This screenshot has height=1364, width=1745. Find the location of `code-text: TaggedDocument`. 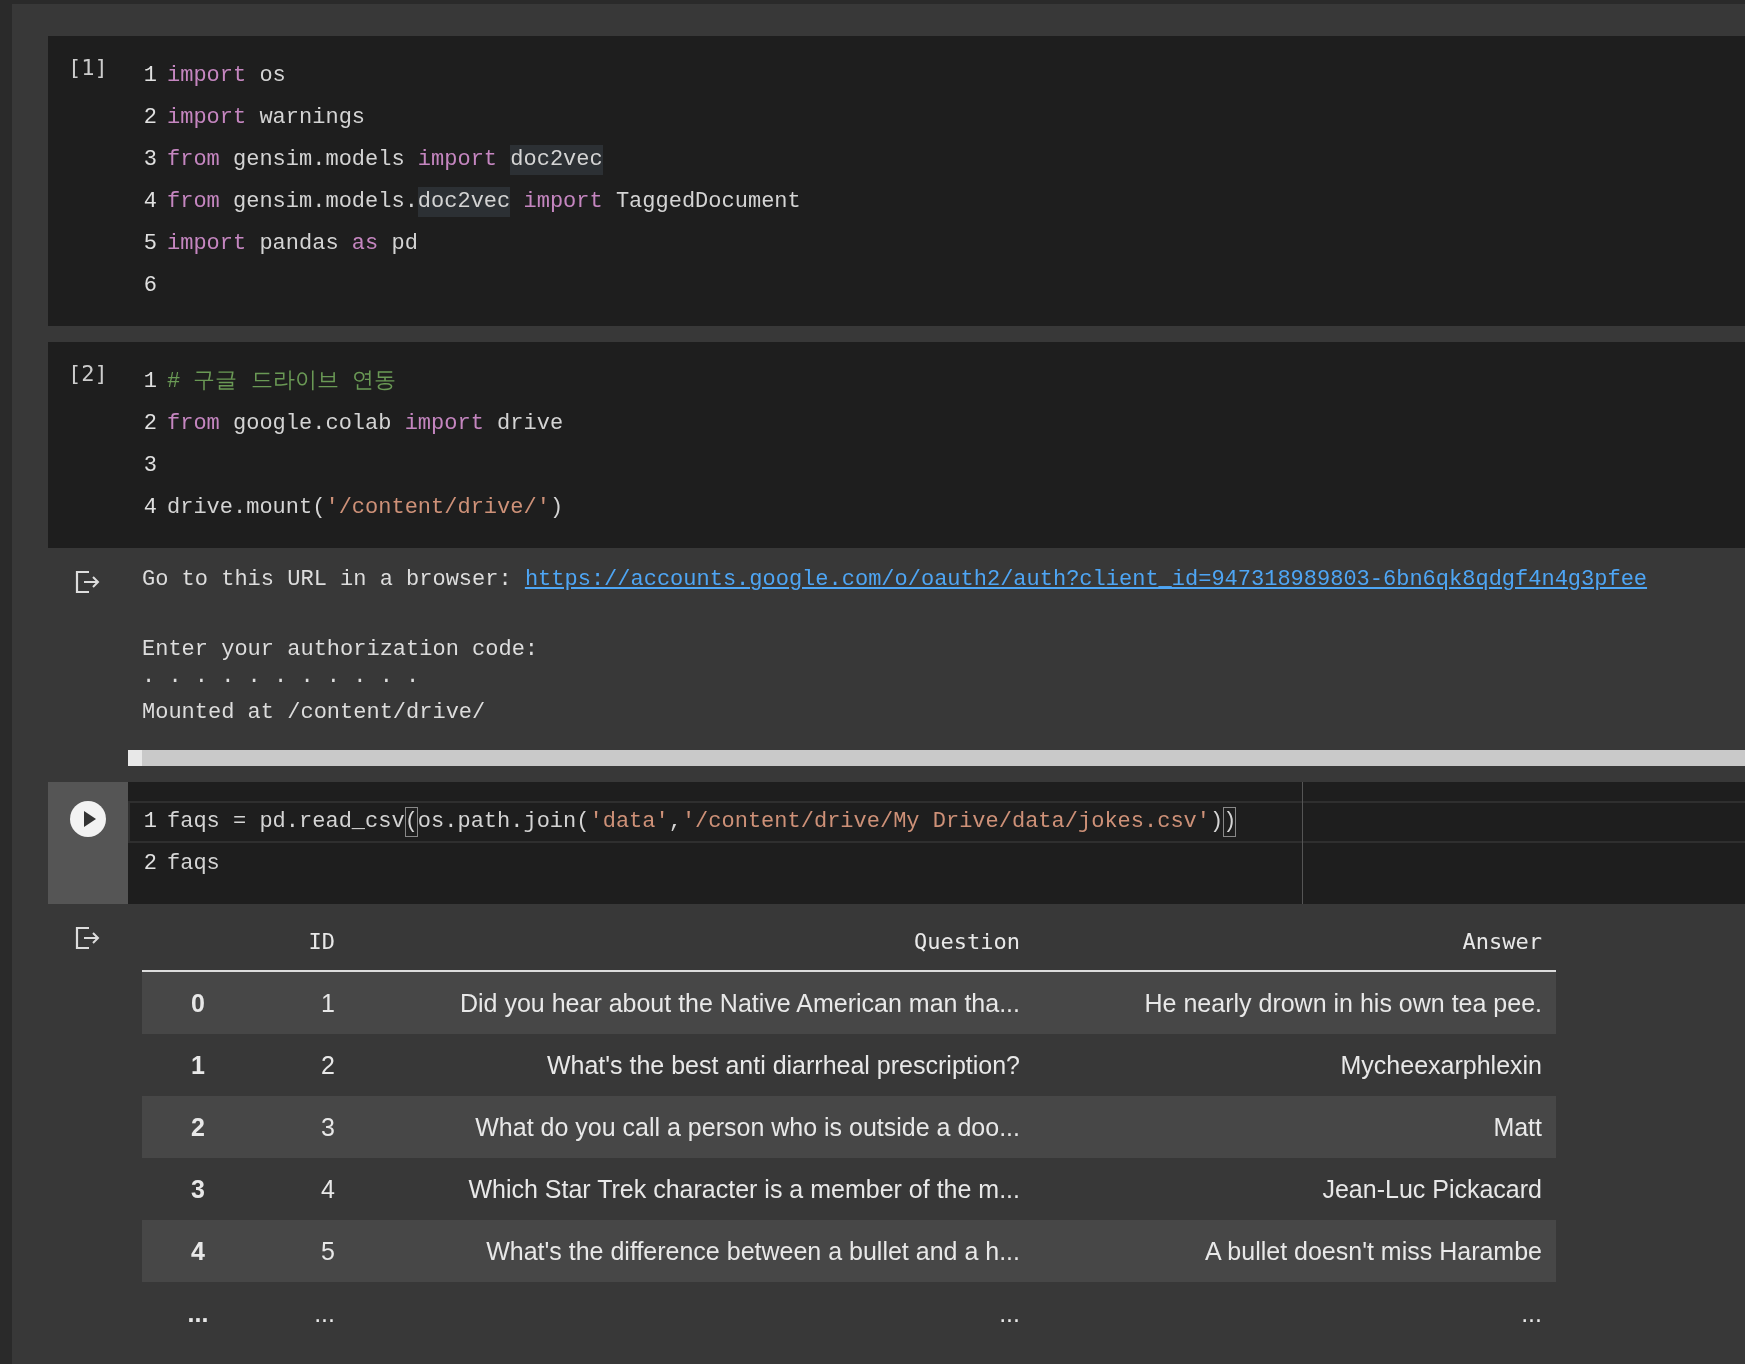

code-text: TaggedDocument is located at coordinates (707, 202).